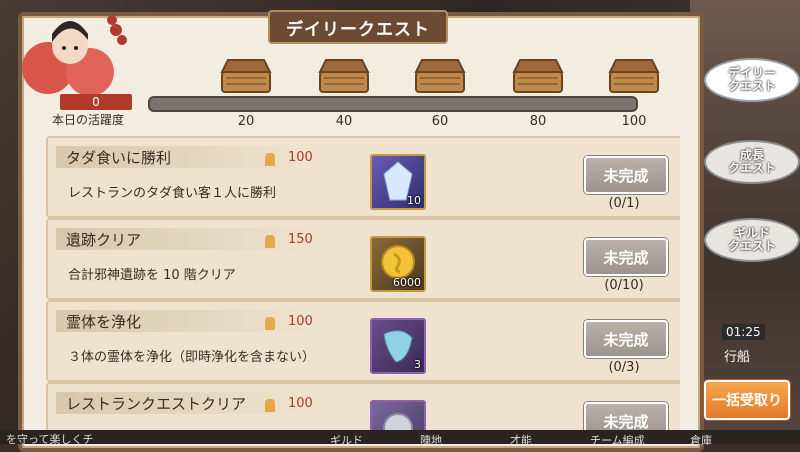 The height and width of the screenshot is (452, 800). Describe the element at coordinates (192, 357) in the screenshot. I see `quest-description: ３体の霊体を浄化（即時浄化を含まない）` at that location.